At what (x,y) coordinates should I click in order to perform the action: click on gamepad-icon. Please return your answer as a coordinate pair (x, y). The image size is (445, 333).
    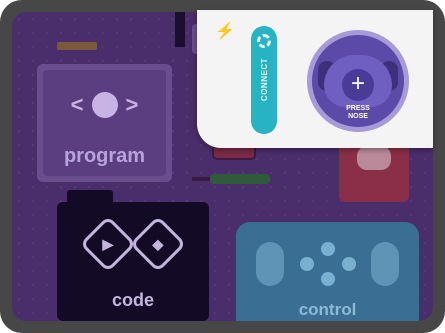
    Looking at the image, I should click on (327, 264).